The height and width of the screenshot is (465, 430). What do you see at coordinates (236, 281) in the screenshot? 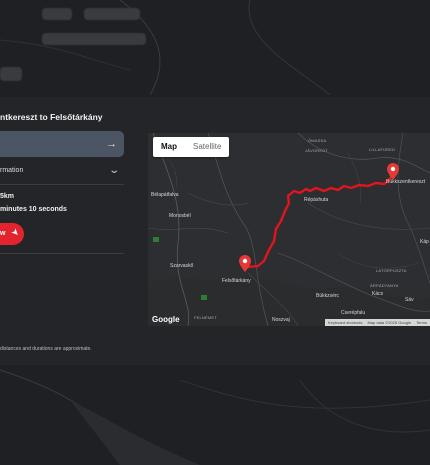
I see `place-label: Felsőtárkány` at bounding box center [236, 281].